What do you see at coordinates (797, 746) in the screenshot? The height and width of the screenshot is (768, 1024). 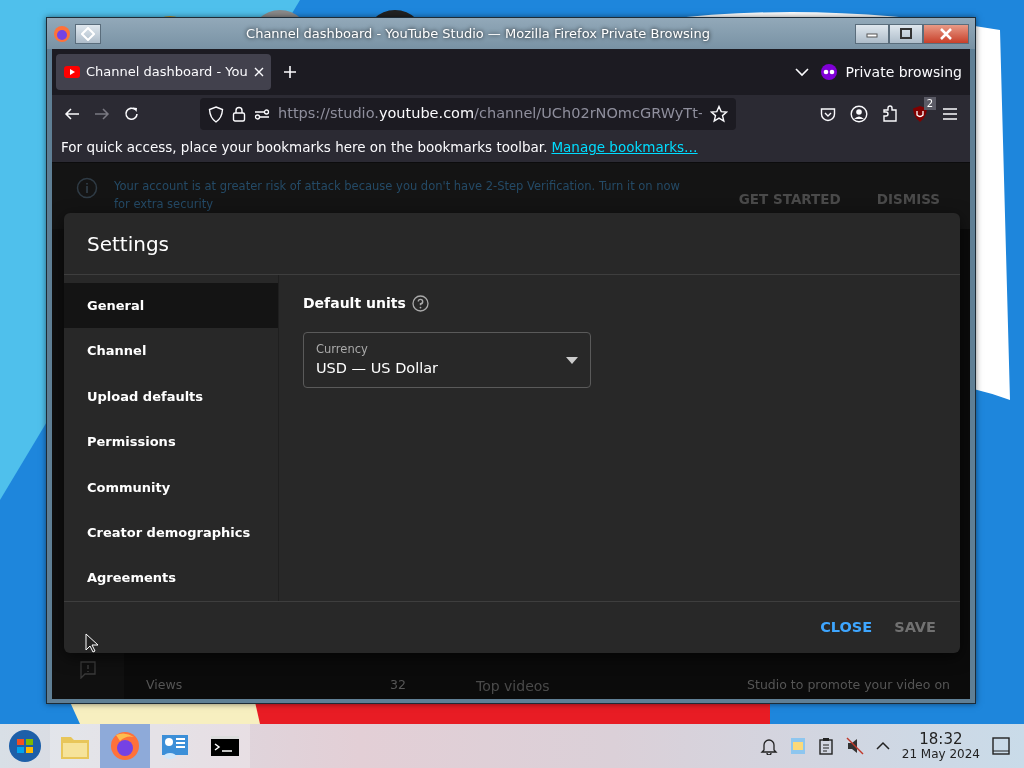 I see `clipboard-photo-icon` at bounding box center [797, 746].